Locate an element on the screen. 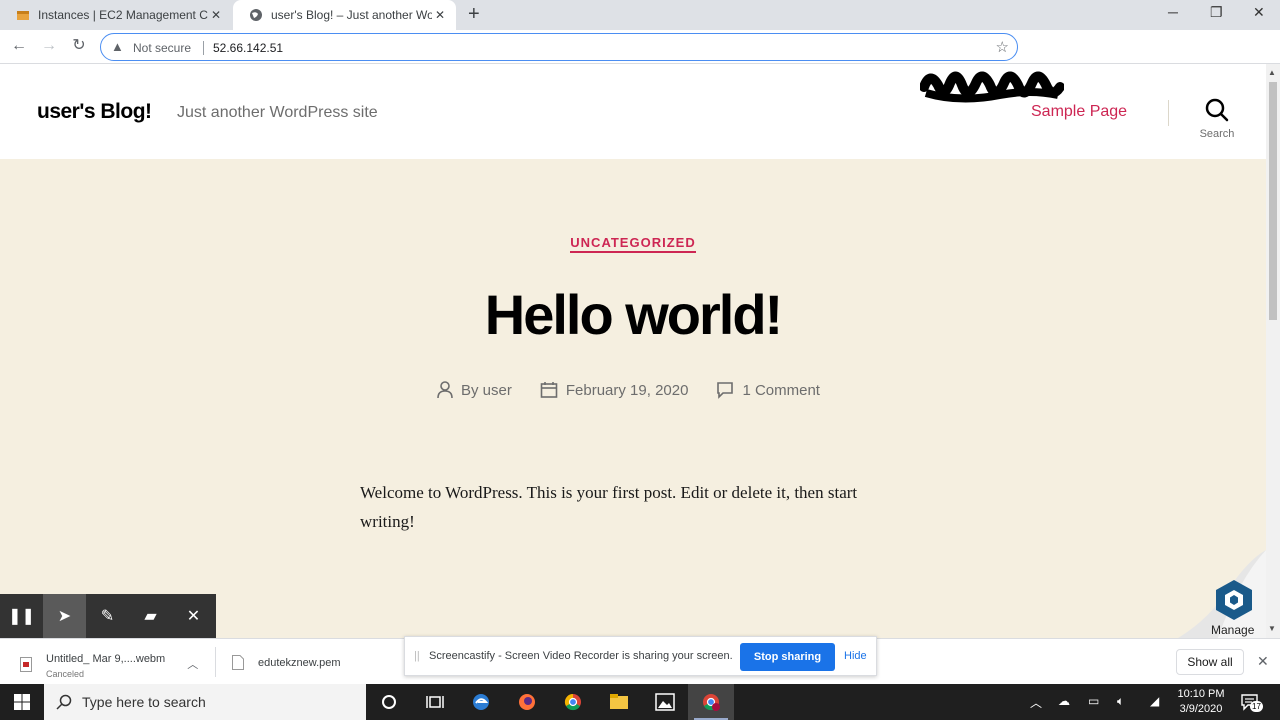 This screenshot has height=720, width=1280. person-icon is located at coordinates (445, 390).